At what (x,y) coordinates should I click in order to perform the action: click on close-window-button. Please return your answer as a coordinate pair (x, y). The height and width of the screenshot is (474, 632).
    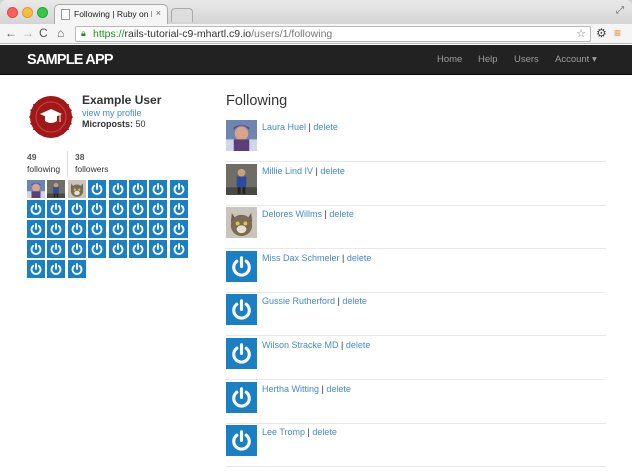
    Looking at the image, I should click on (12, 12).